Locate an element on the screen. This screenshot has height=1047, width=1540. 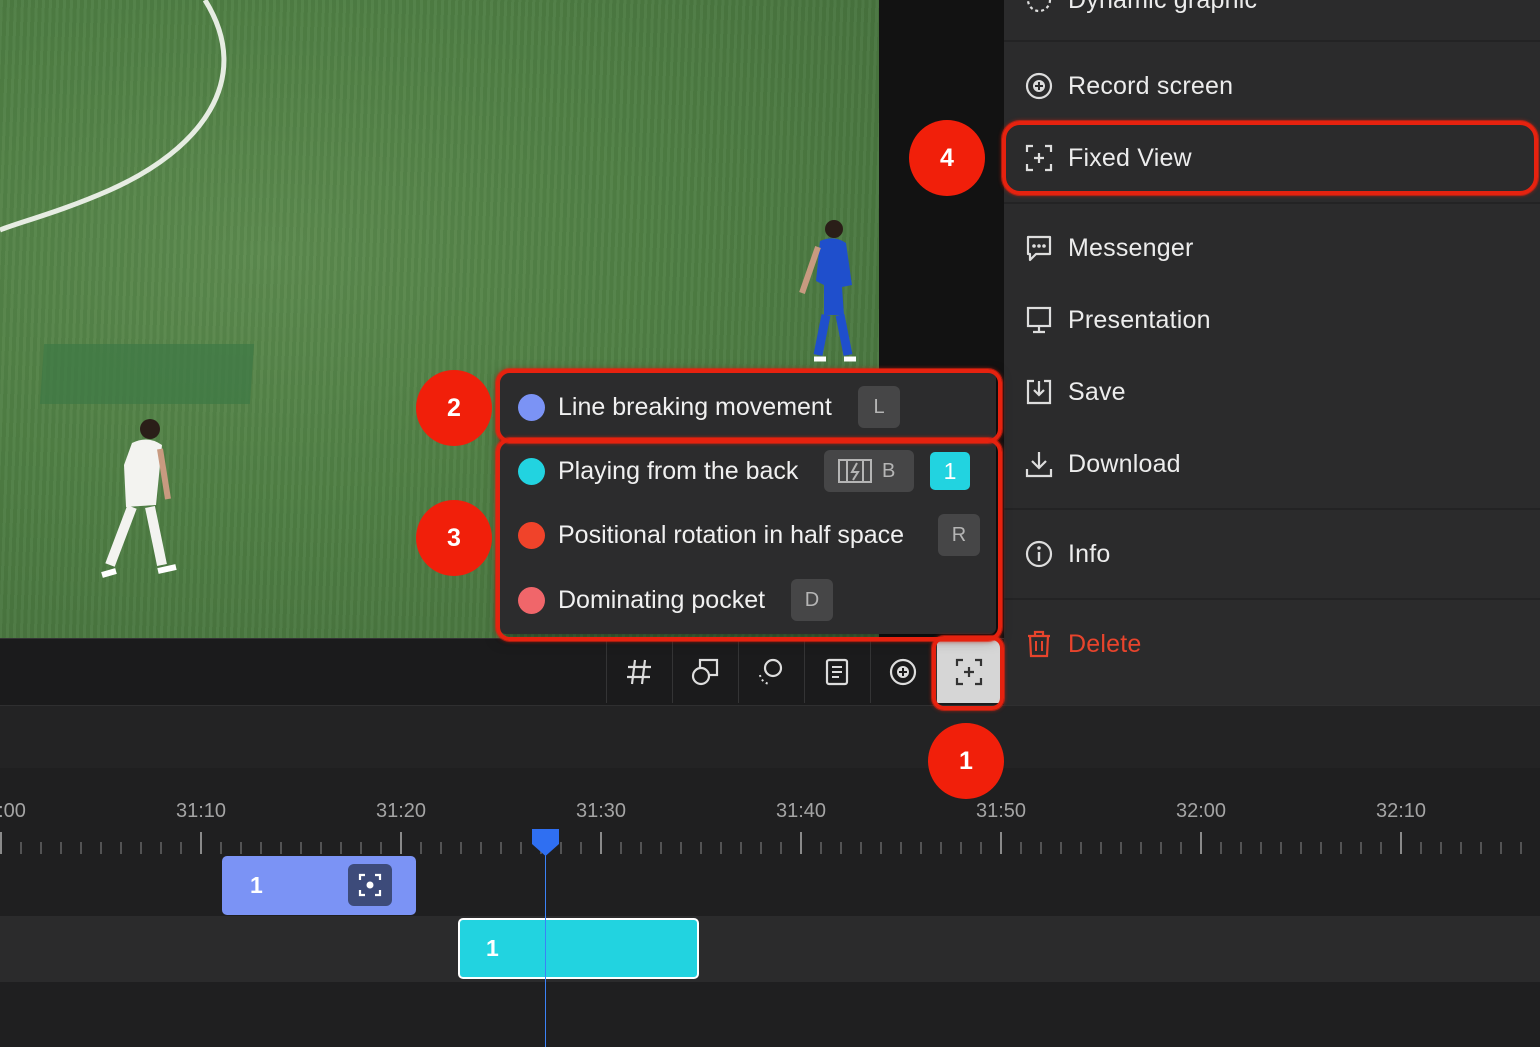
dynamic-graphic-button is located at coordinates (770, 671).